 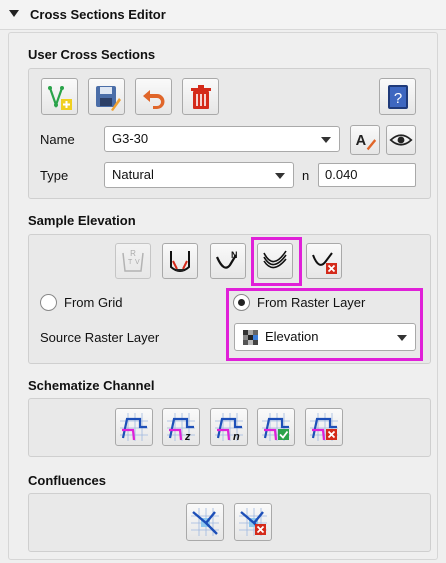 I want to click on schematize-z-icon: z, so click(x=181, y=427).